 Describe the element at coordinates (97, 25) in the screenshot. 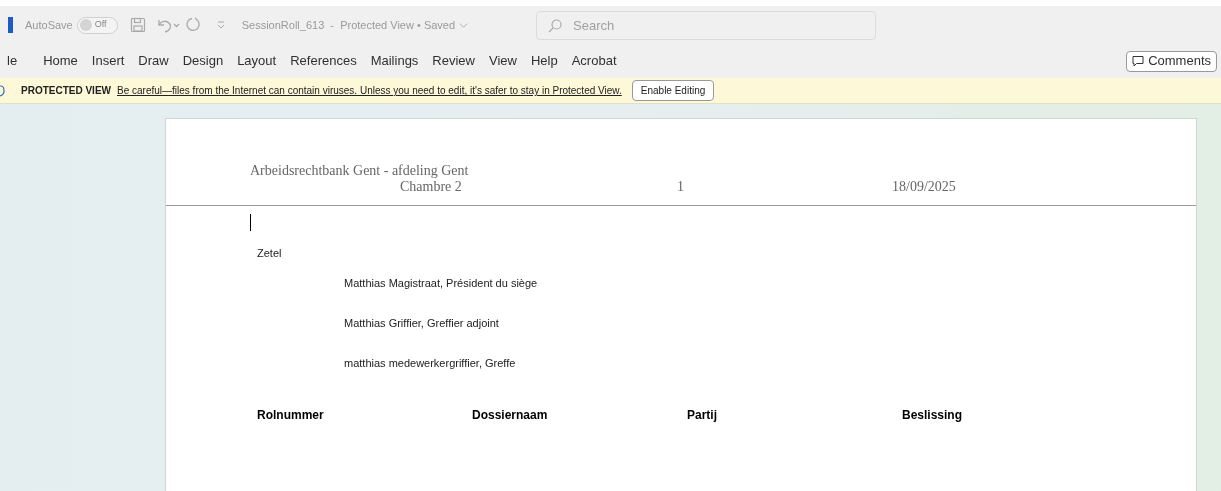

I see `autosave-toggle: Off` at that location.